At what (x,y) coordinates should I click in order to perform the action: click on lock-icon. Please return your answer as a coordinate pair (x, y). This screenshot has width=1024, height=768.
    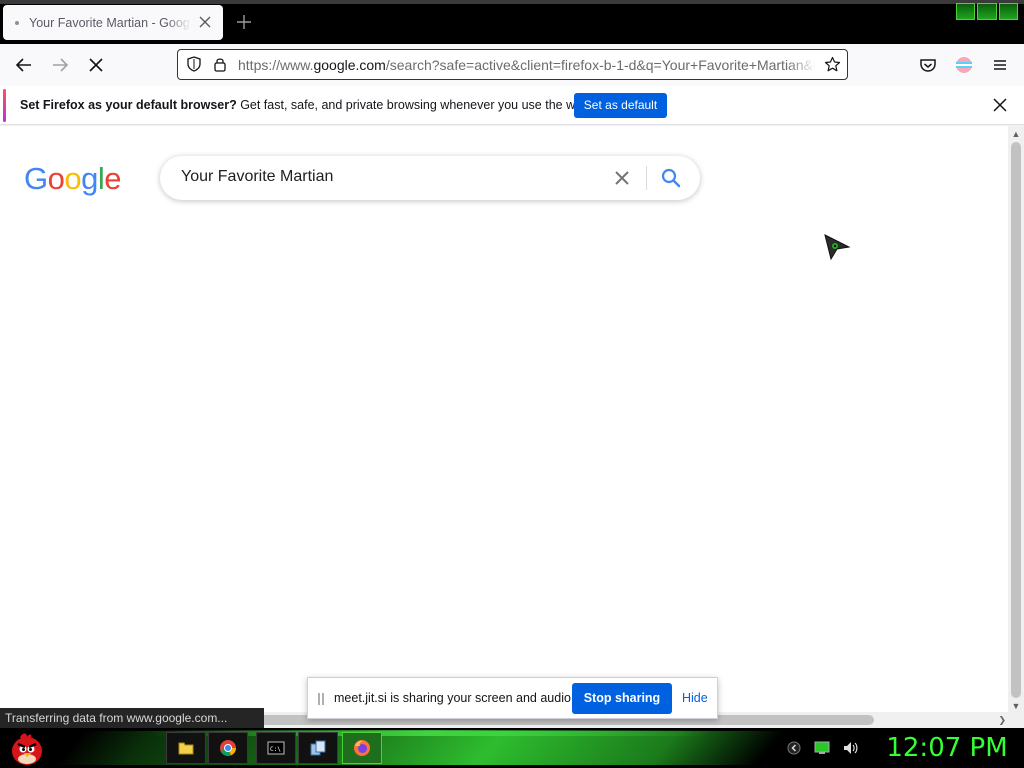
    Looking at the image, I should click on (220, 64).